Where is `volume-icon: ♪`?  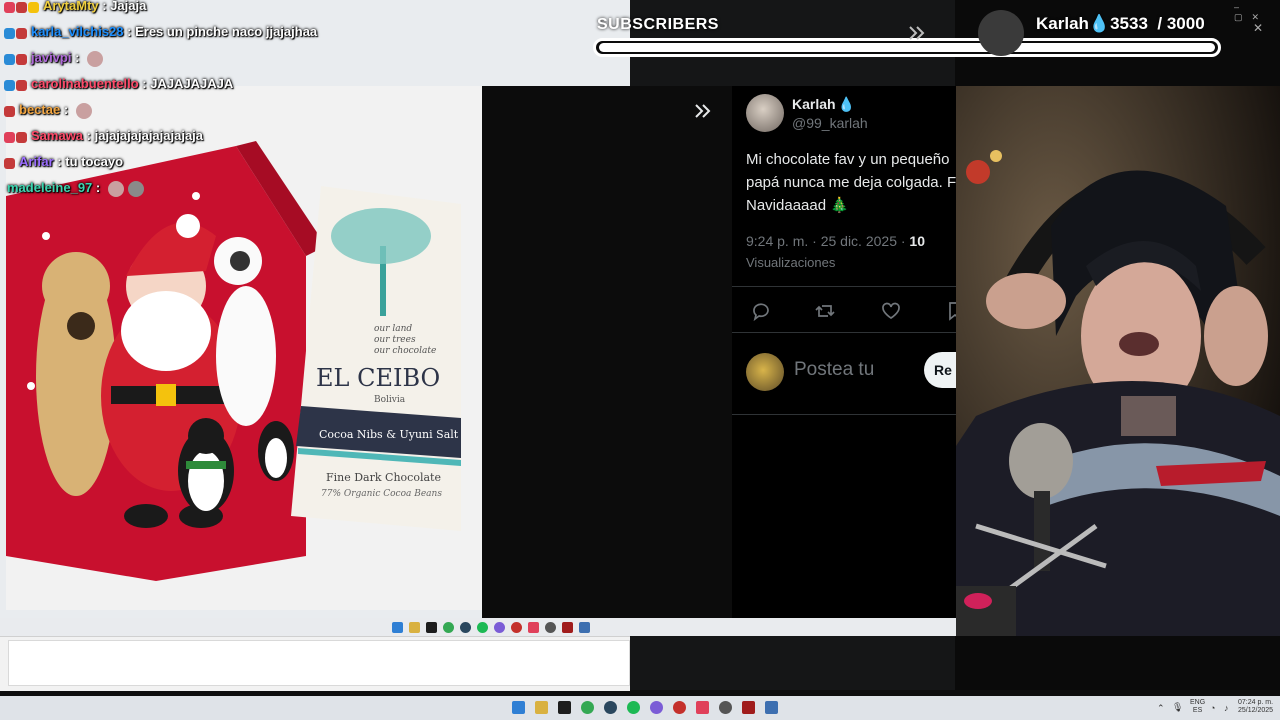
volume-icon: ♪ is located at coordinates (1226, 708).